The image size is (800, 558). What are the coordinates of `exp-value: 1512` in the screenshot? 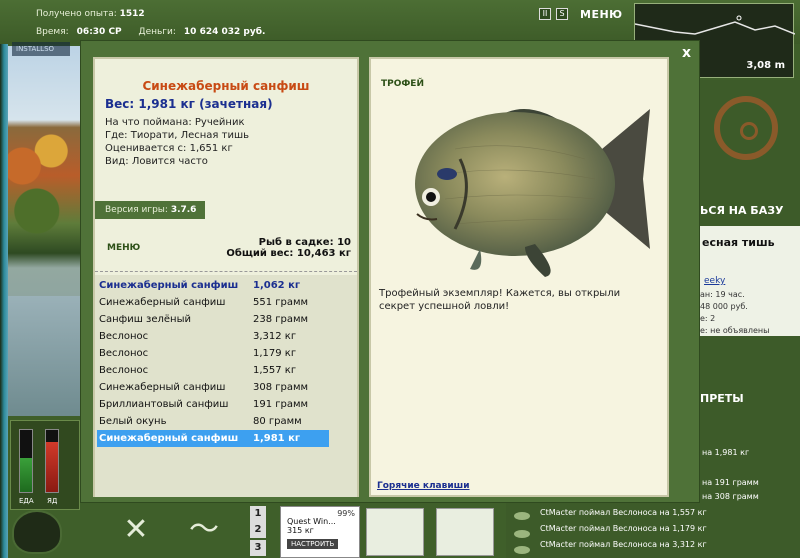 It's located at (132, 14).